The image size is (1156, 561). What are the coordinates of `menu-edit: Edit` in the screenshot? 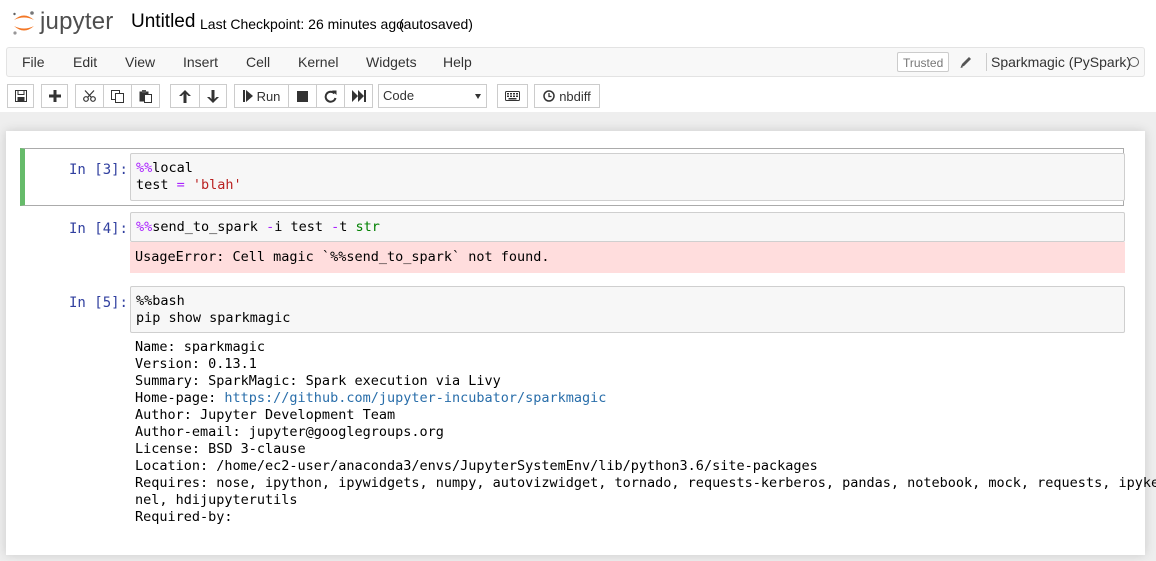 It's located at (85, 62).